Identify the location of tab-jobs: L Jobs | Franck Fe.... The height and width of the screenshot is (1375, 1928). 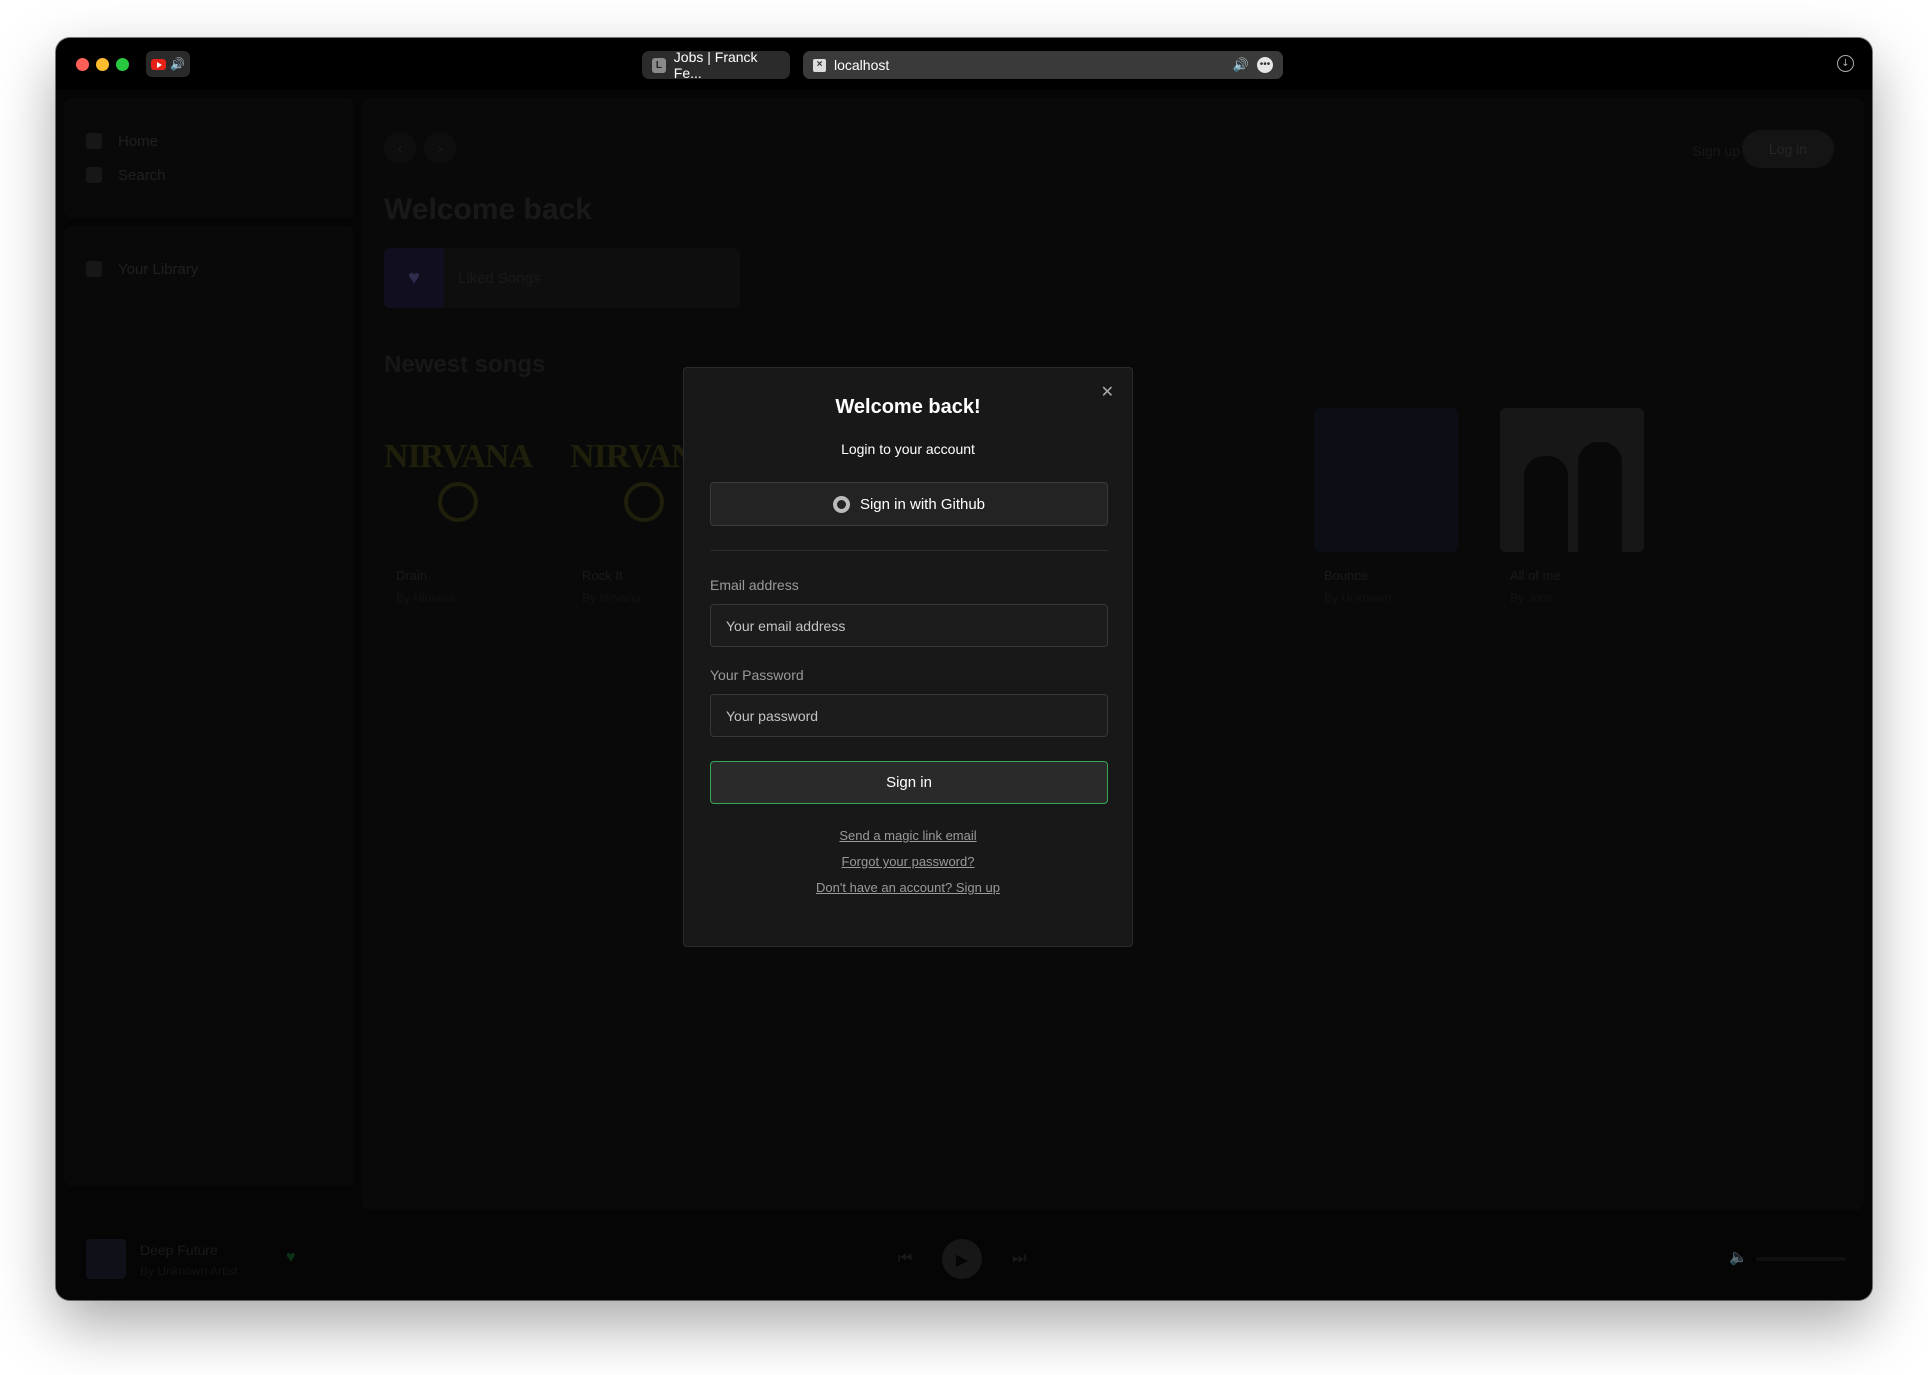
(716, 65).